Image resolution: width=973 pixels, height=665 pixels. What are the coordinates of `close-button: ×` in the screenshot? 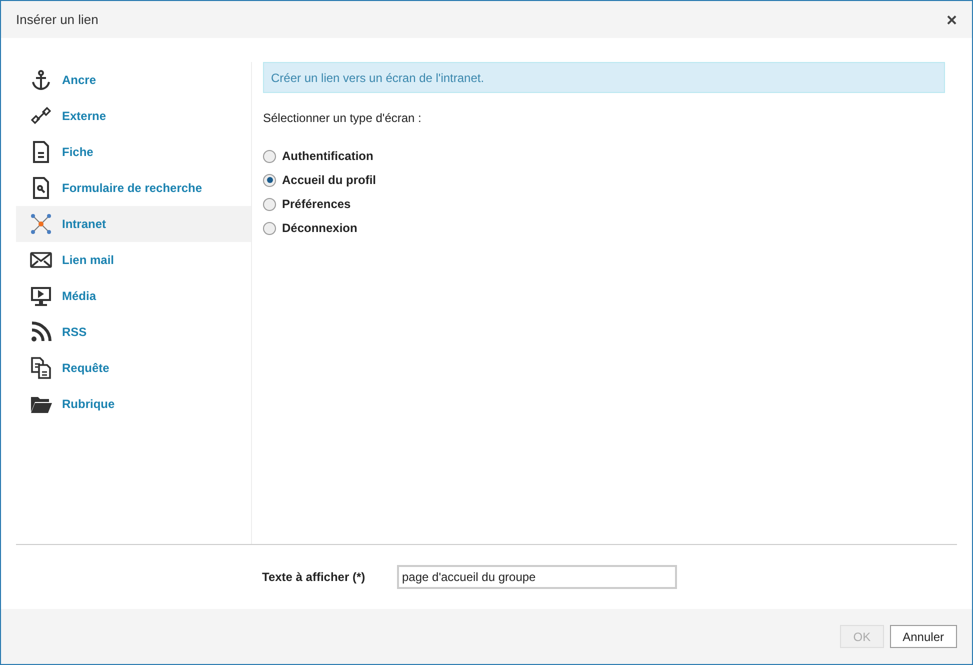 It's located at (951, 19).